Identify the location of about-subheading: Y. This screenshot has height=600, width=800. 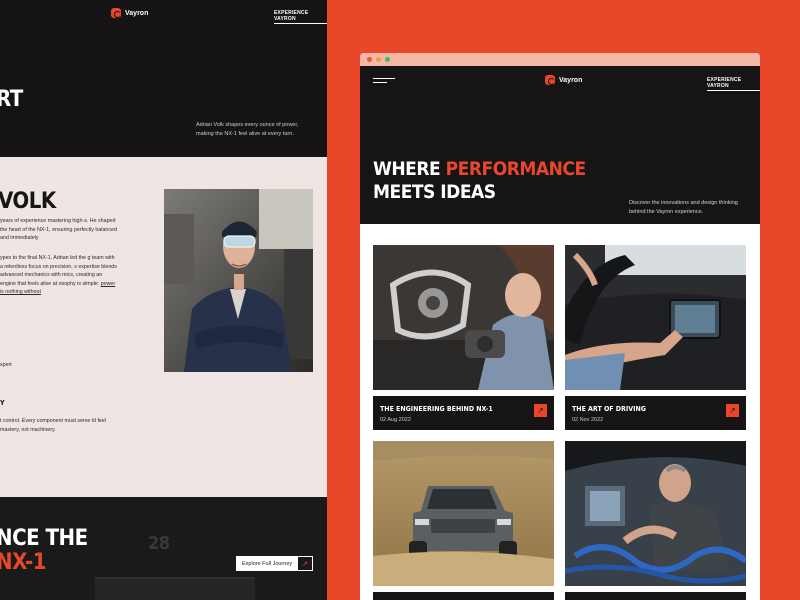
(2, 403).